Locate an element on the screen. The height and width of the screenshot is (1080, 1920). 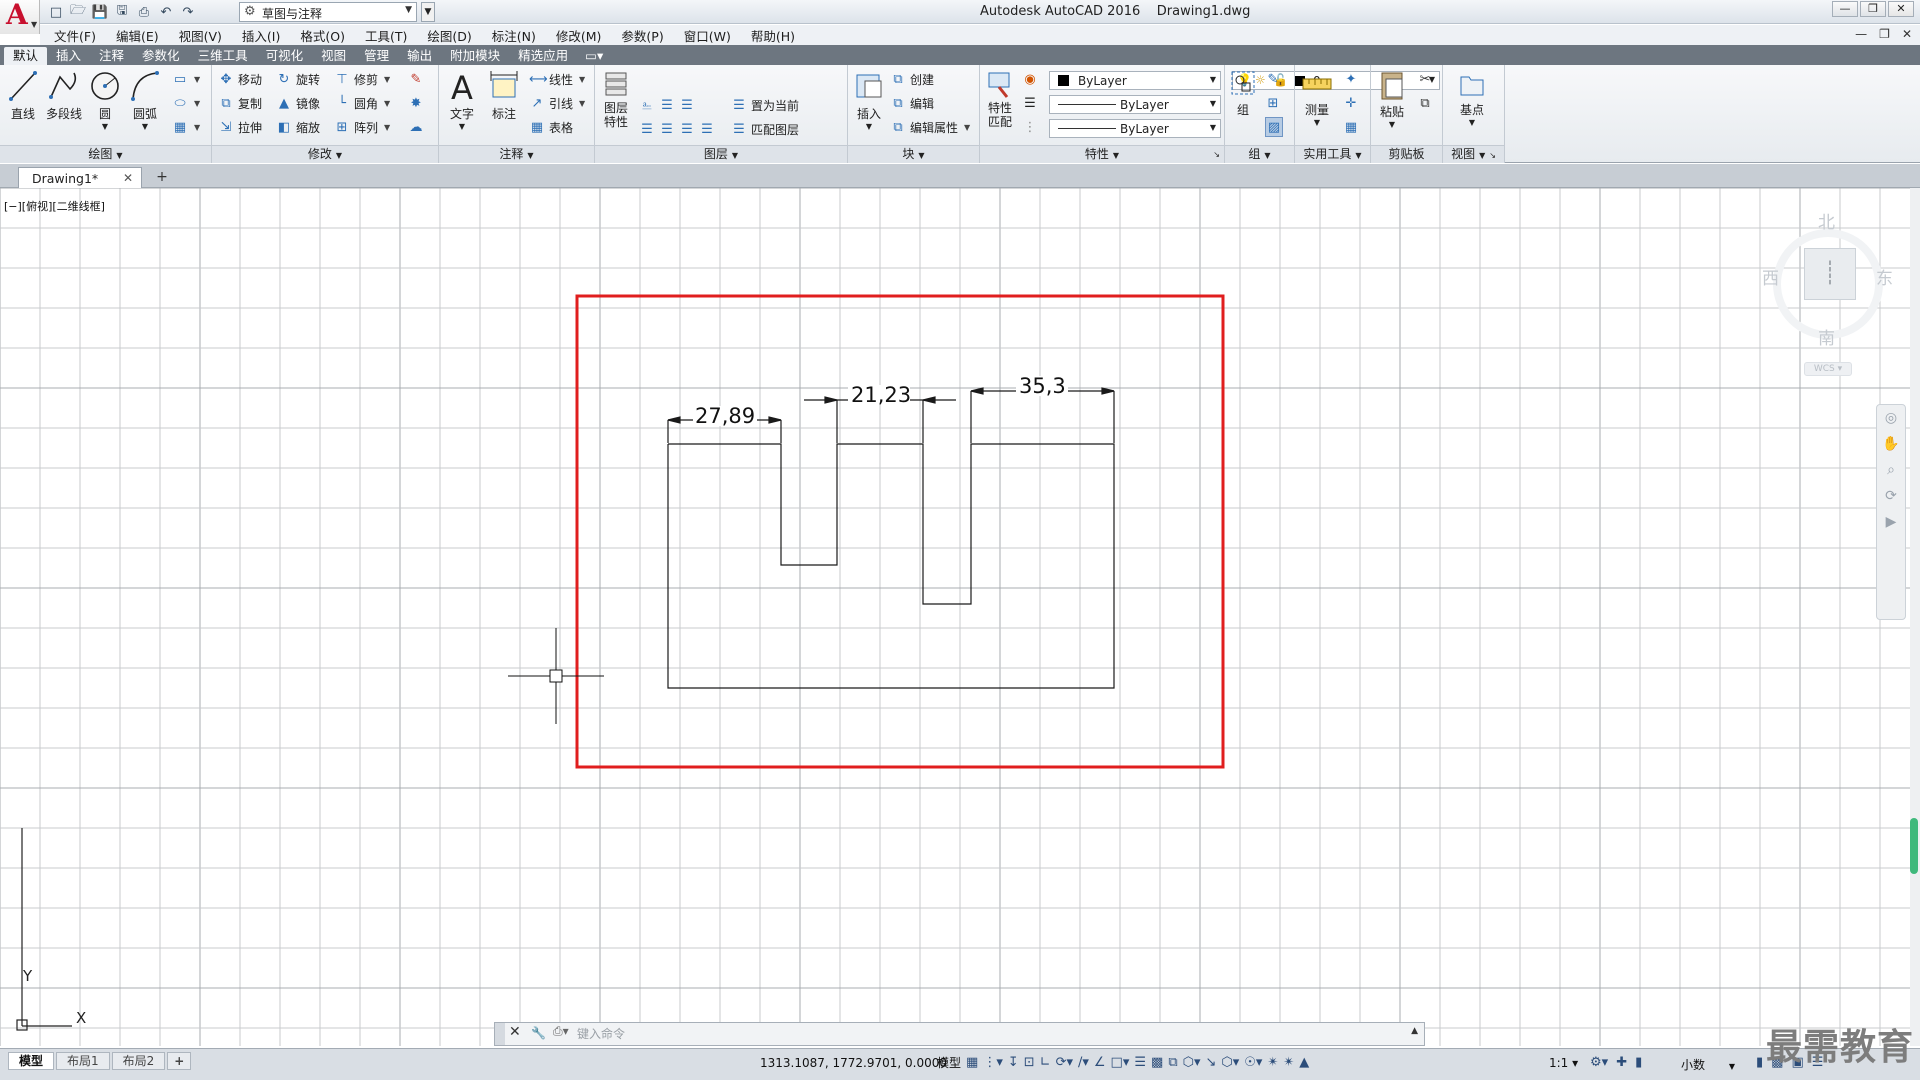
print-icon: ⎙ is located at coordinates (144, 12).